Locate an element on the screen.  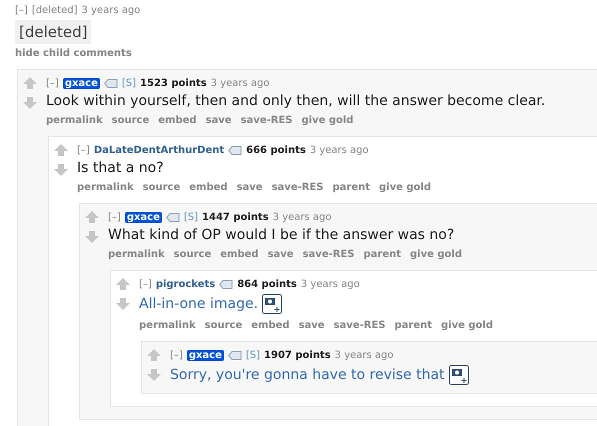
comment-text: Look within yourself, then and only then, will the answer become clear. is located at coordinates (296, 101).